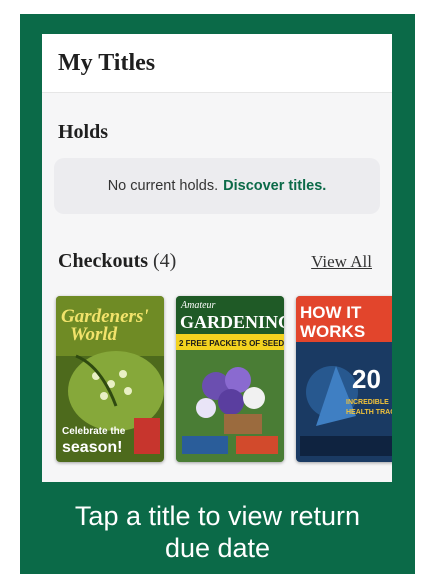 The image size is (423, 574). I want to click on checkouts-header: Checkouts (4) View All, so click(217, 261).